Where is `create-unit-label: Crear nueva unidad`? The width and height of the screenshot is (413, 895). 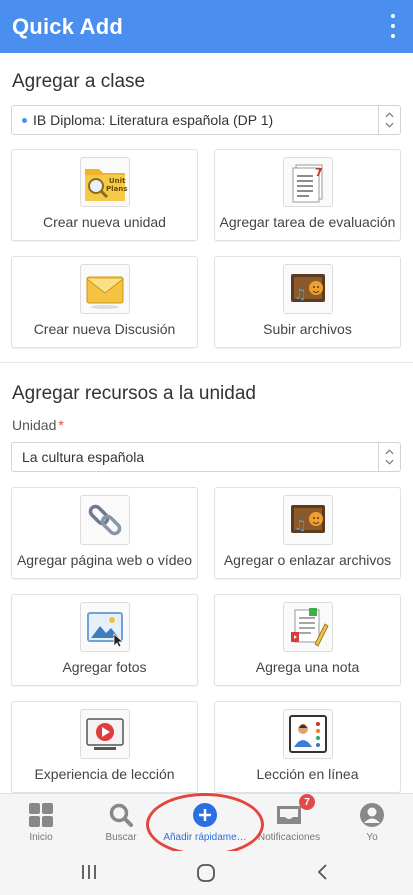 create-unit-label: Crear nueva unidad is located at coordinates (104, 222).